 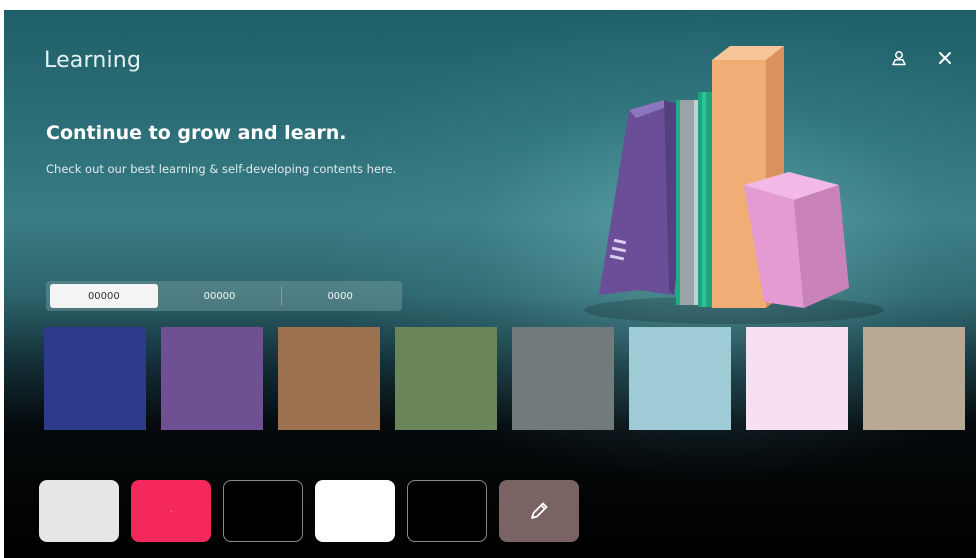 I want to click on tool-button-row: -, so click(x=309, y=511).